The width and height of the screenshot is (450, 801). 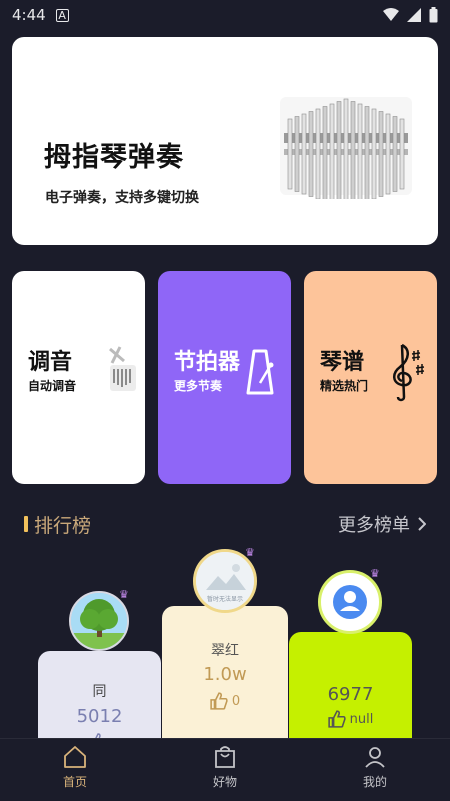 I want to click on status-bar: 4:44 A, so click(x=225, y=15).